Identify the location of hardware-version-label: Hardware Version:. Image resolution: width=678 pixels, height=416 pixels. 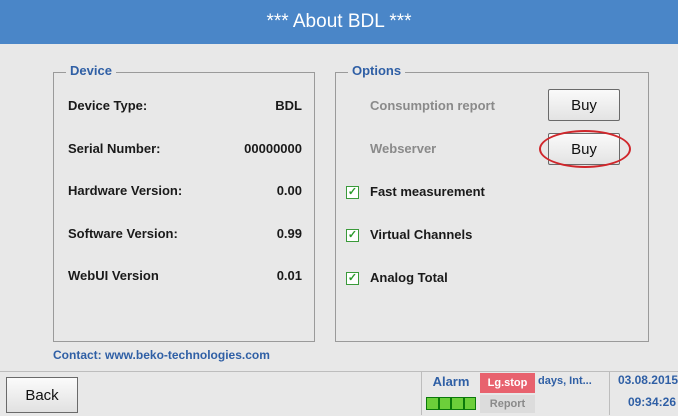
(125, 190).